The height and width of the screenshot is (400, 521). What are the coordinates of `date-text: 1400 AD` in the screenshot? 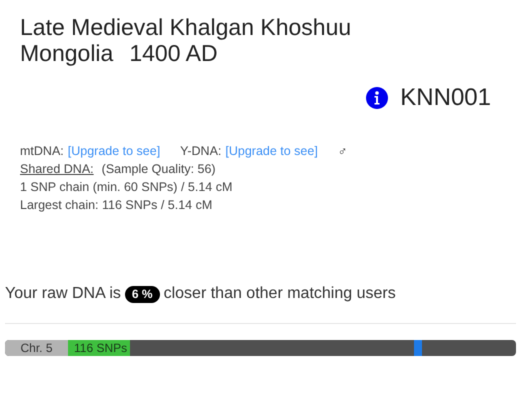 It's located at (173, 53).